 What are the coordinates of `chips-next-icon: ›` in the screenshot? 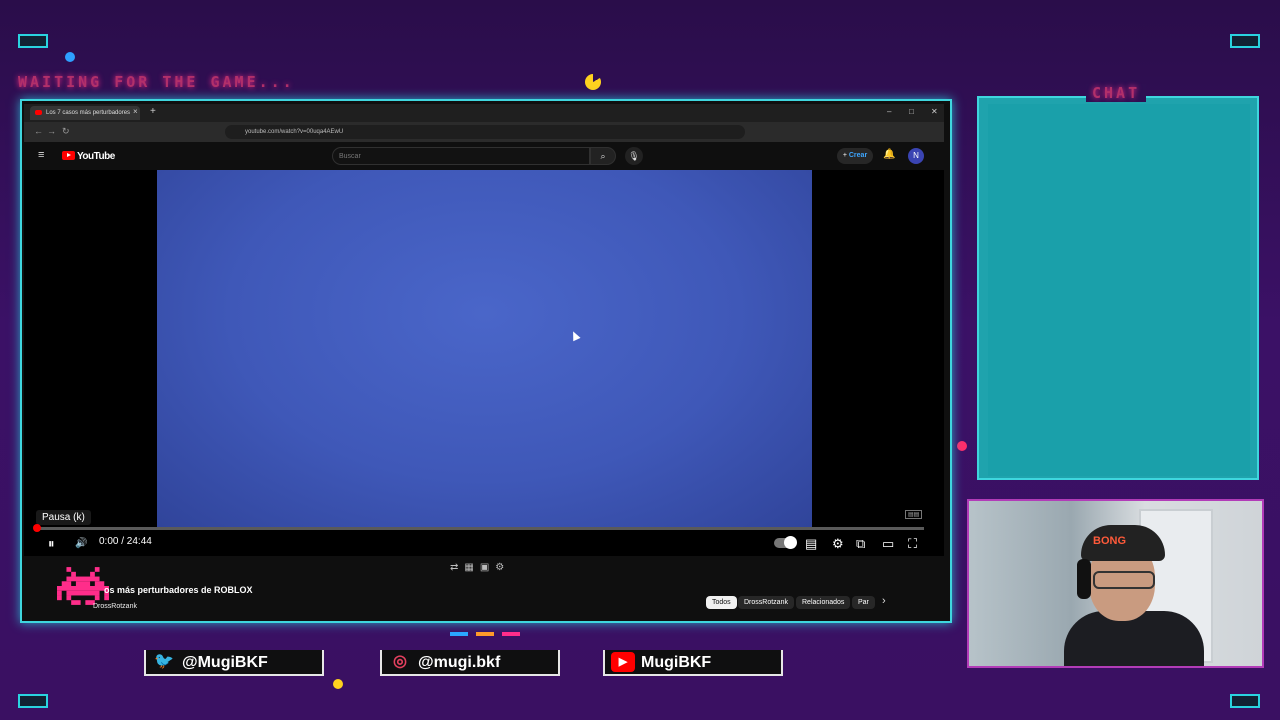 It's located at (884, 601).